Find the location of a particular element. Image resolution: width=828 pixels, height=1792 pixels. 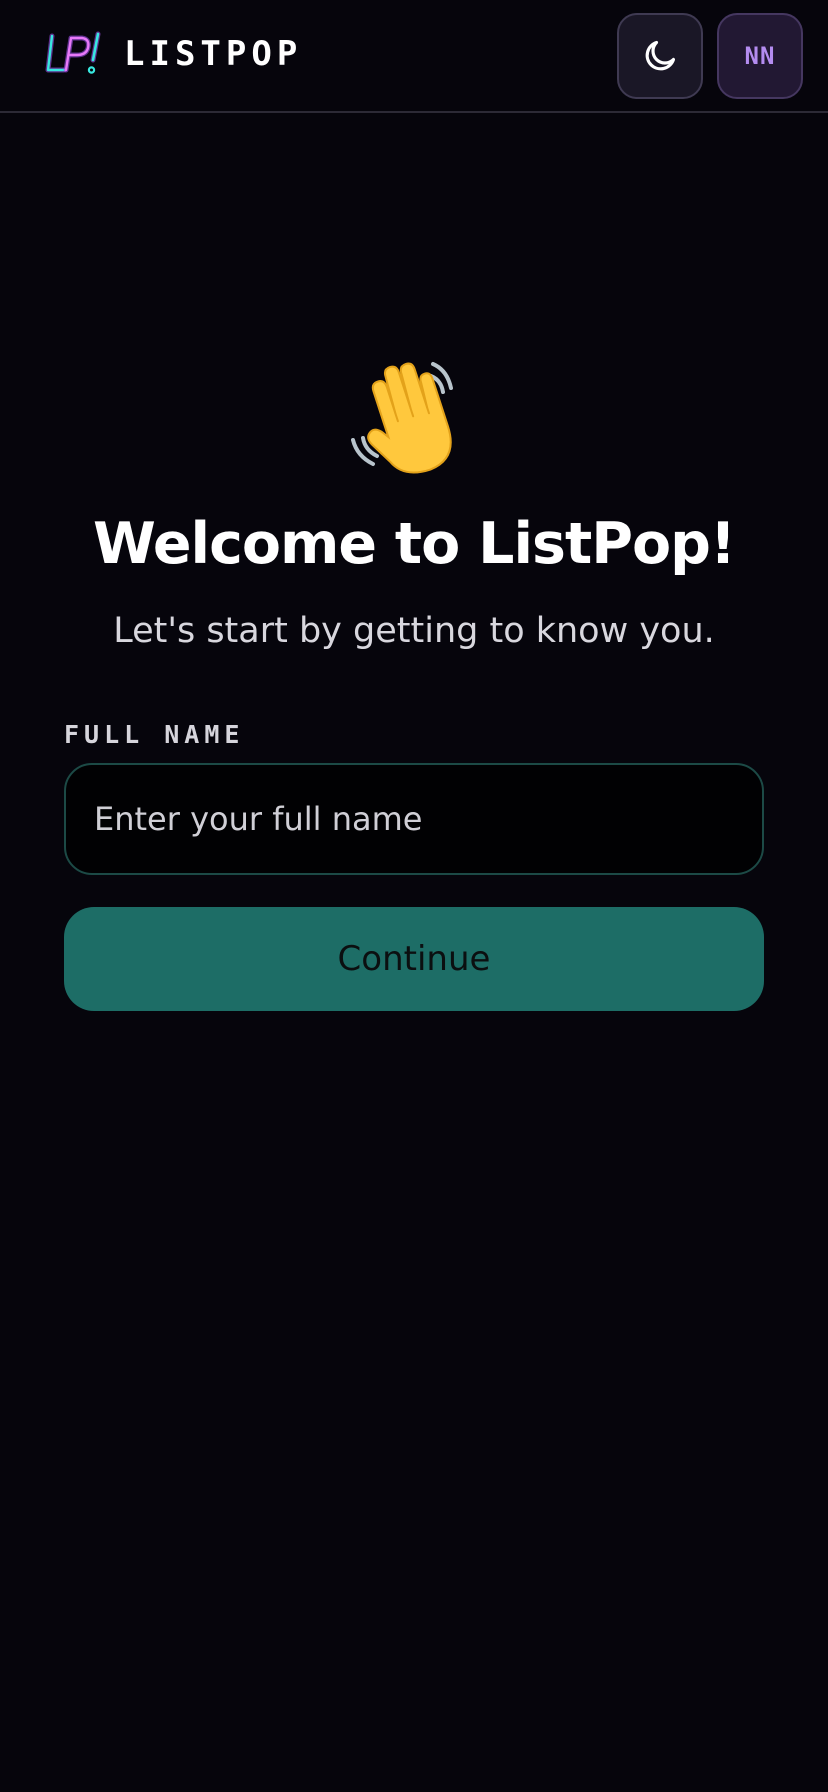

continue-button: Continue is located at coordinates (414, 959).